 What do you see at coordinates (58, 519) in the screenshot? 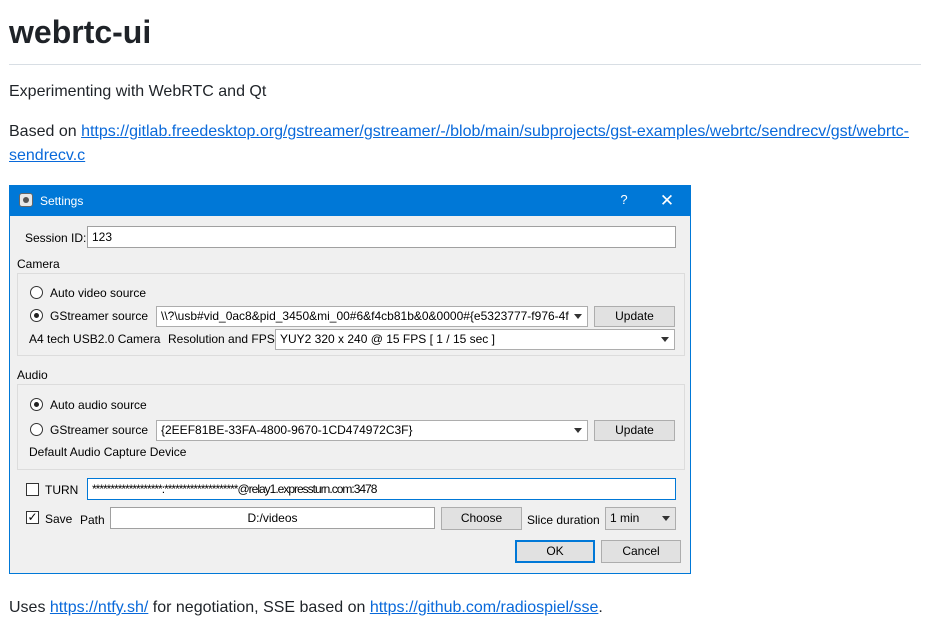
I see `save-label: Save` at bounding box center [58, 519].